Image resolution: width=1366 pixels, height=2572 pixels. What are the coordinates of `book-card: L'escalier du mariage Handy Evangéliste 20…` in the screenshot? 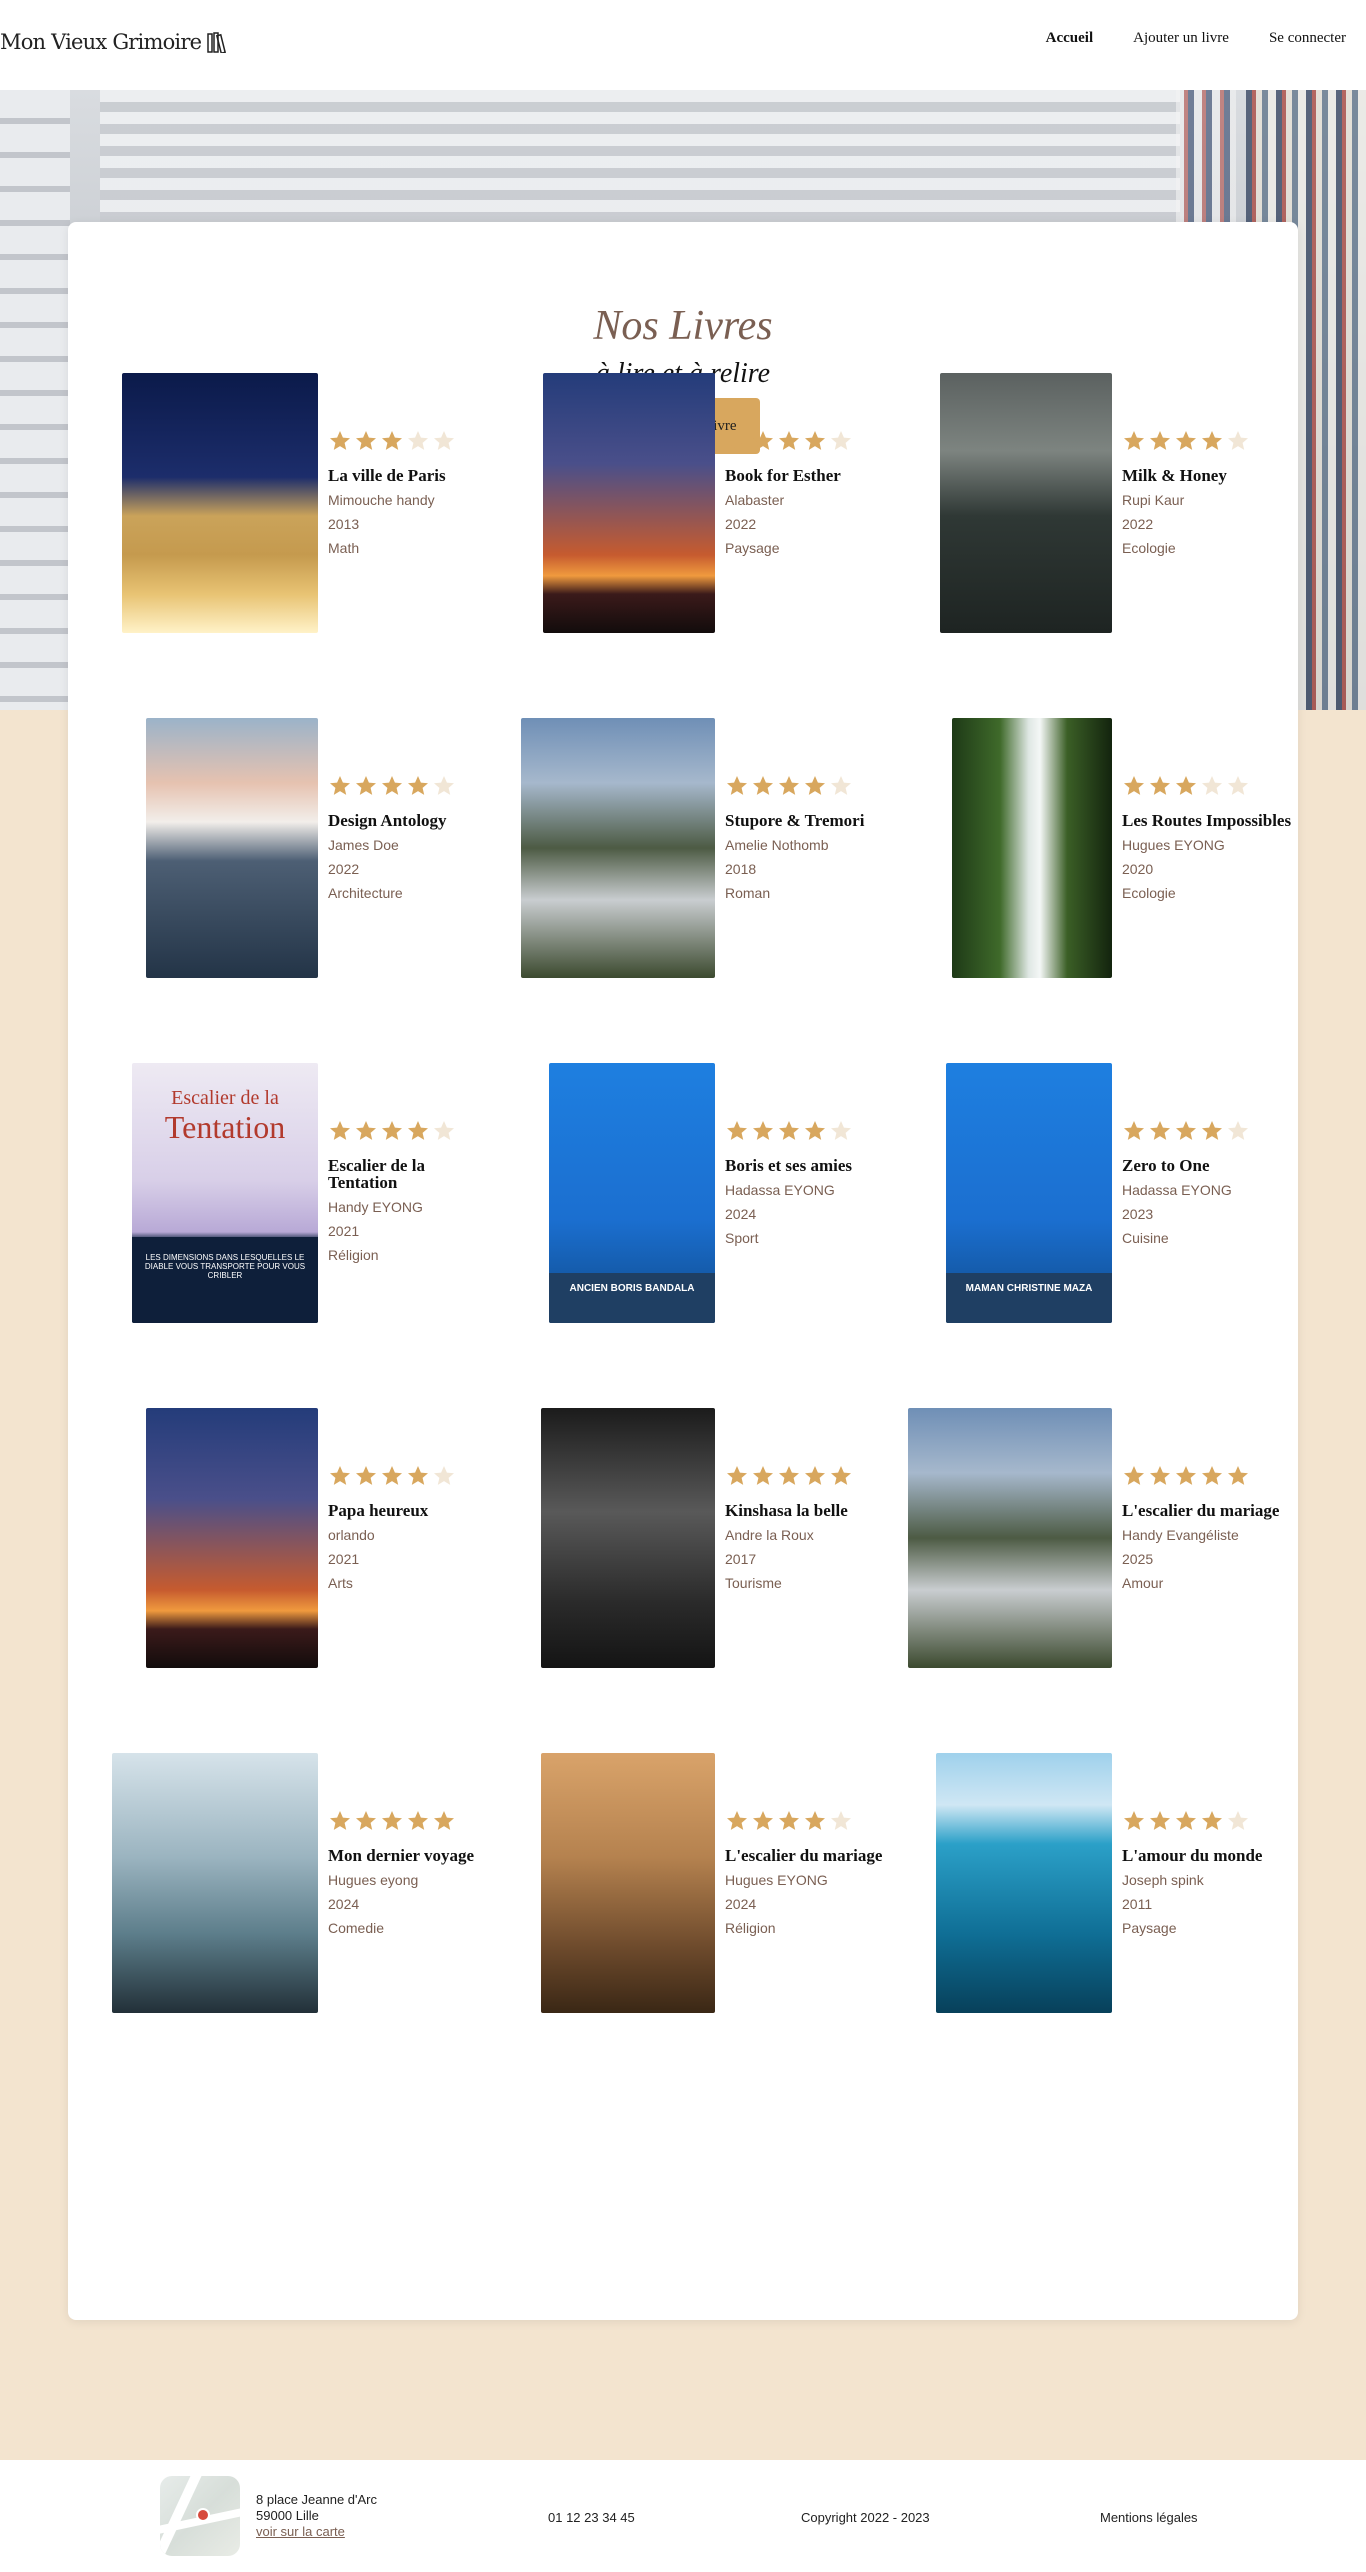 It's located at (1099, 1538).